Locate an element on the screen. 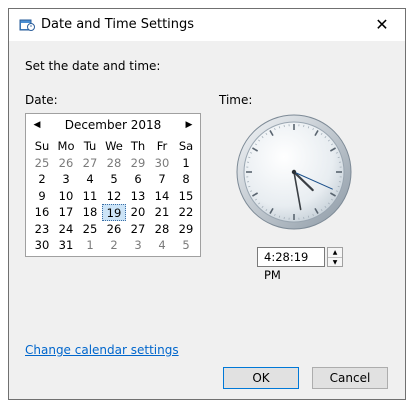 This screenshot has height=415, width=416. calendar-day: 31 is located at coordinates (66, 245).